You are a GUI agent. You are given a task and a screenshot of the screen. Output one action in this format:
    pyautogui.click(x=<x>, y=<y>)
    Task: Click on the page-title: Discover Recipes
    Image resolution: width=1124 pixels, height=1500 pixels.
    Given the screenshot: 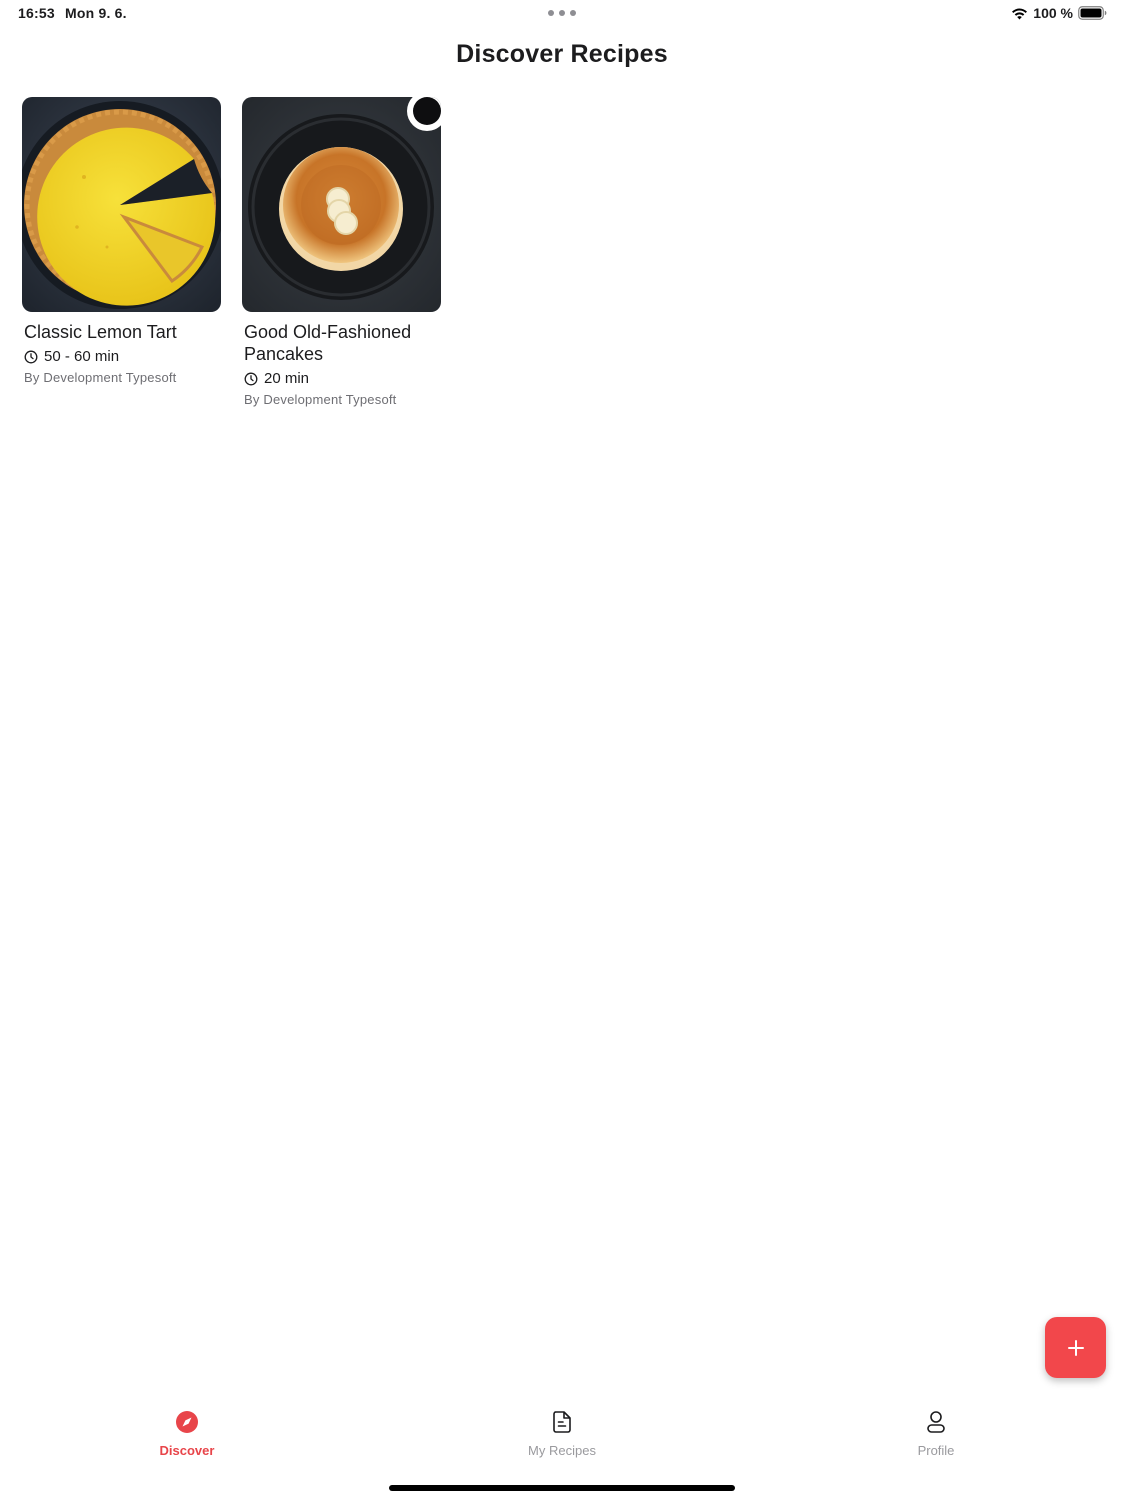 What is the action you would take?
    pyautogui.click(x=562, y=54)
    